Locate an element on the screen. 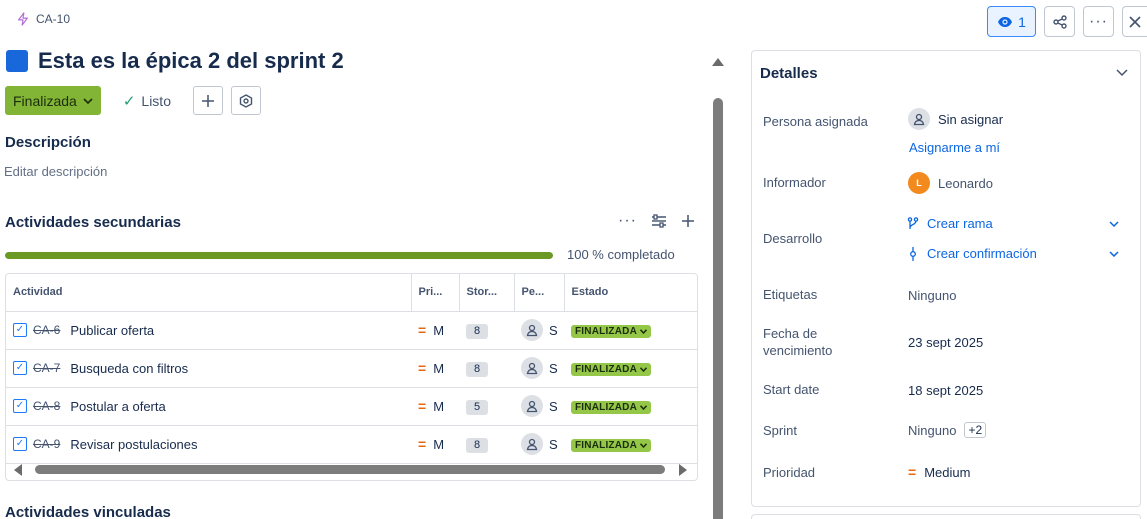 The width and height of the screenshot is (1147, 519). start-date-label: Start date is located at coordinates (791, 389).